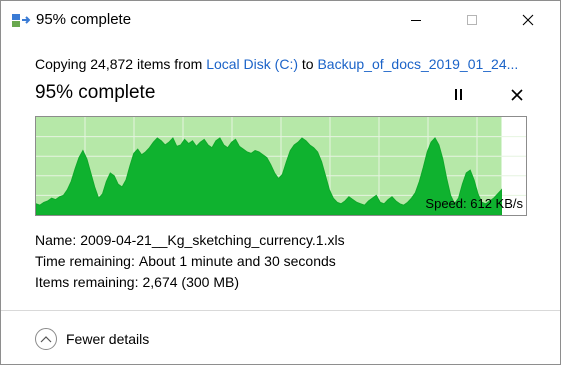  What do you see at coordinates (474, 203) in the screenshot?
I see `speed-label: Speed: 612 KB/s` at bounding box center [474, 203].